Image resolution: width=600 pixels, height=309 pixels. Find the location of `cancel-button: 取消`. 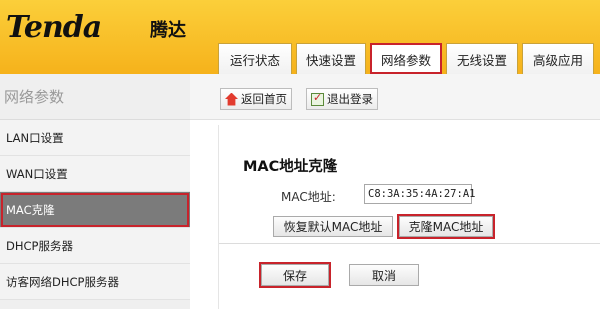

cancel-button: 取消 is located at coordinates (384, 275).